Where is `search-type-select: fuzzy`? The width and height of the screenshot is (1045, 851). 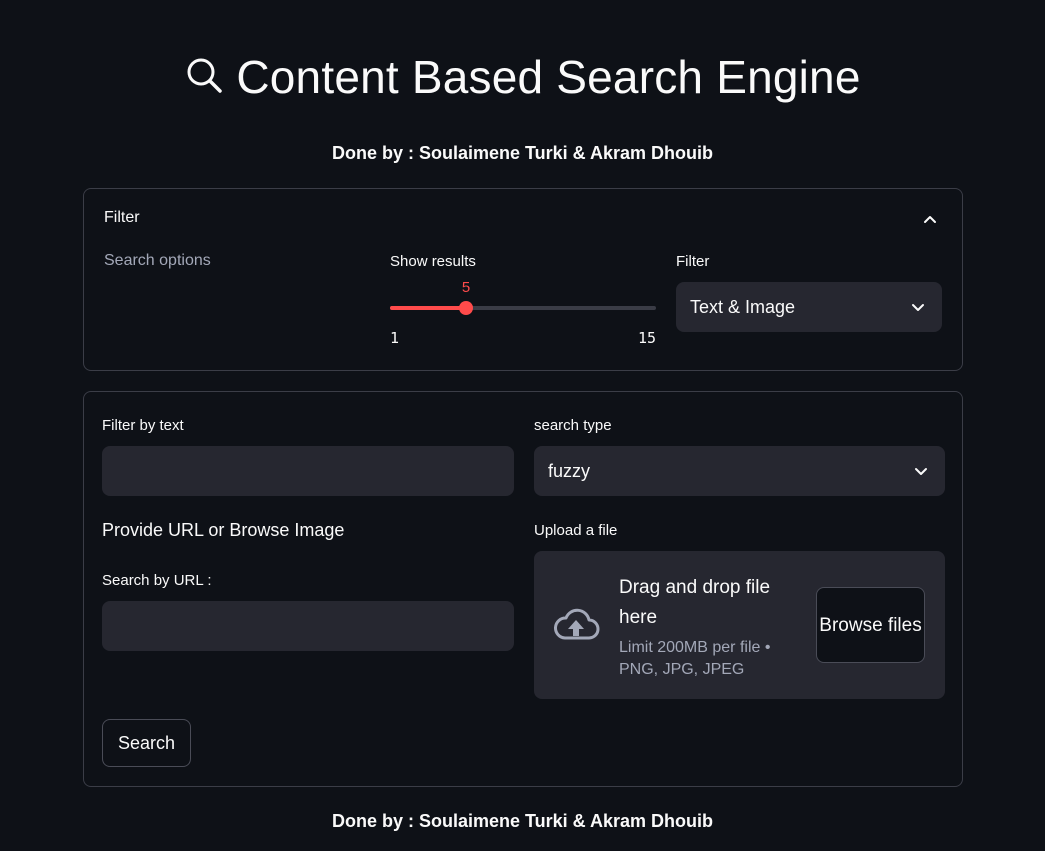 search-type-select: fuzzy is located at coordinates (739, 471).